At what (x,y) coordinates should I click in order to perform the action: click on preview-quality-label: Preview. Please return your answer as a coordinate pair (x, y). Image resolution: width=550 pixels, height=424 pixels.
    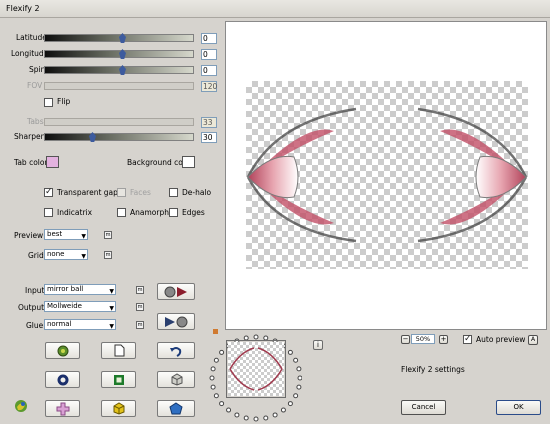
    Looking at the image, I should click on (29, 235).